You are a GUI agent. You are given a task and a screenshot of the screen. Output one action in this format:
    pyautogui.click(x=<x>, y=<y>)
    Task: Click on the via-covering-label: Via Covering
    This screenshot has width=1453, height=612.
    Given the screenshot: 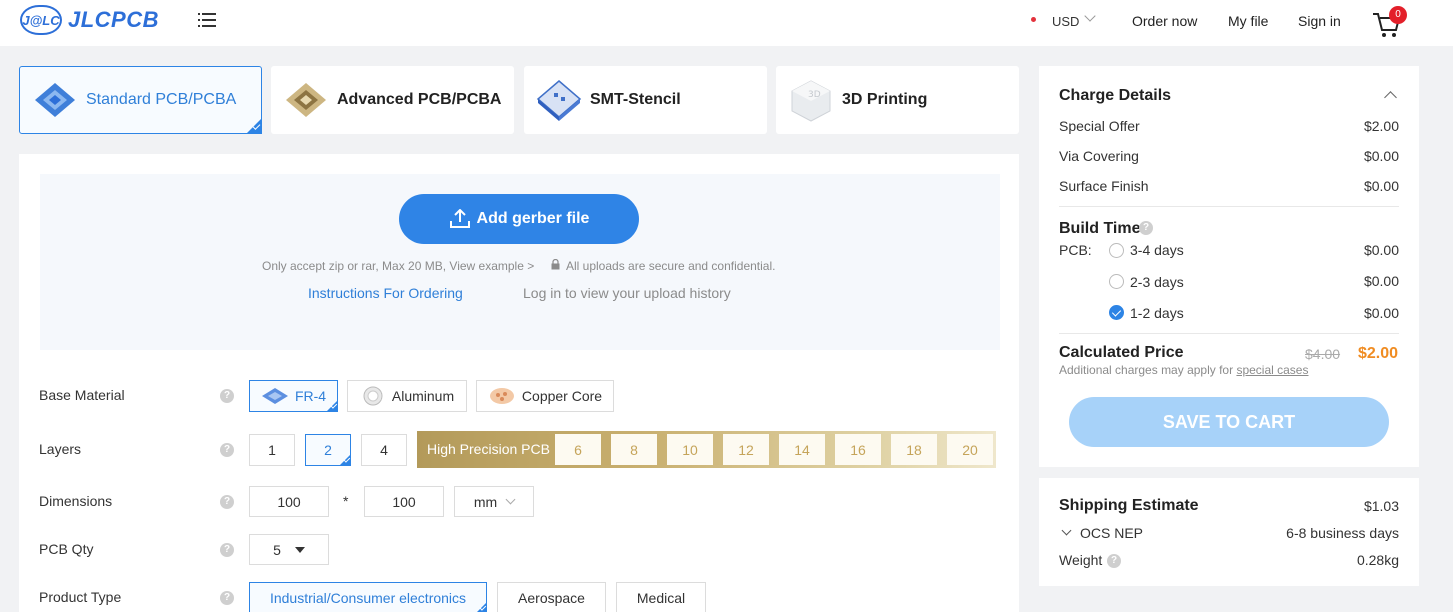 What is the action you would take?
    pyautogui.click(x=1099, y=156)
    